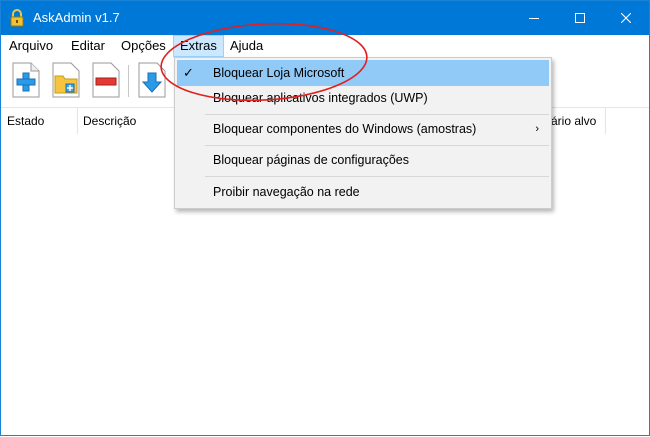  I want to click on menu-extras: Extras, so click(198, 46).